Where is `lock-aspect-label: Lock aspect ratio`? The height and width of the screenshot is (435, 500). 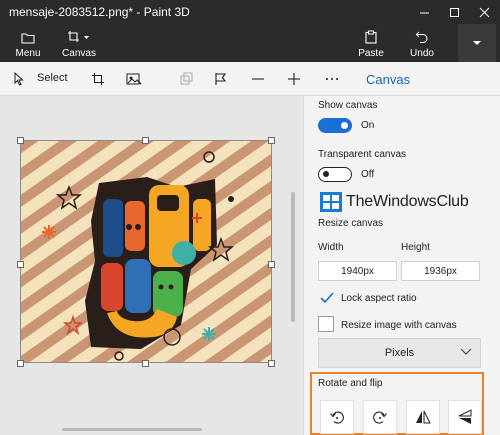 lock-aspect-label: Lock aspect ratio is located at coordinates (379, 298).